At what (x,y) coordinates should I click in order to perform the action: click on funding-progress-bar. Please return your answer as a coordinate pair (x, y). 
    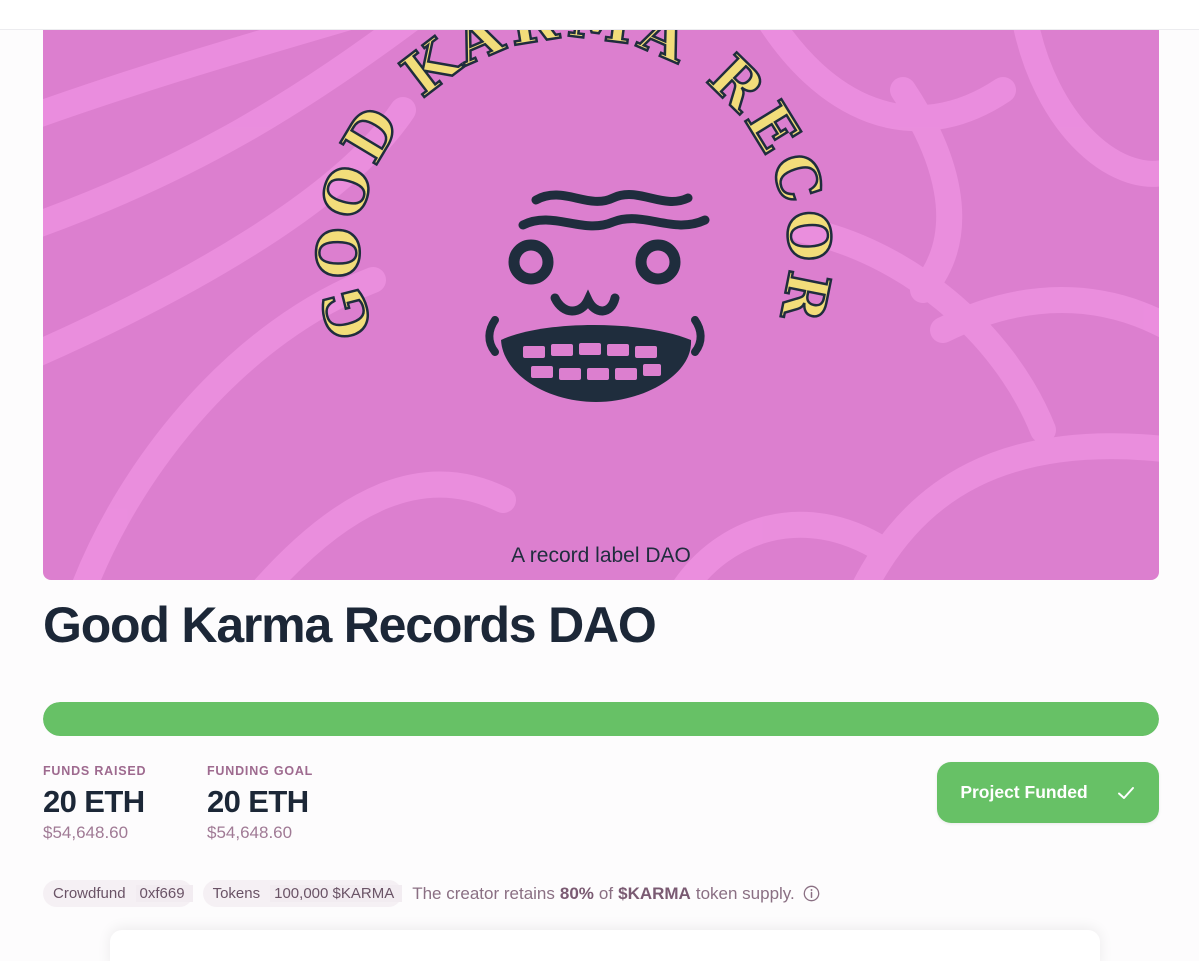
    Looking at the image, I should click on (601, 719).